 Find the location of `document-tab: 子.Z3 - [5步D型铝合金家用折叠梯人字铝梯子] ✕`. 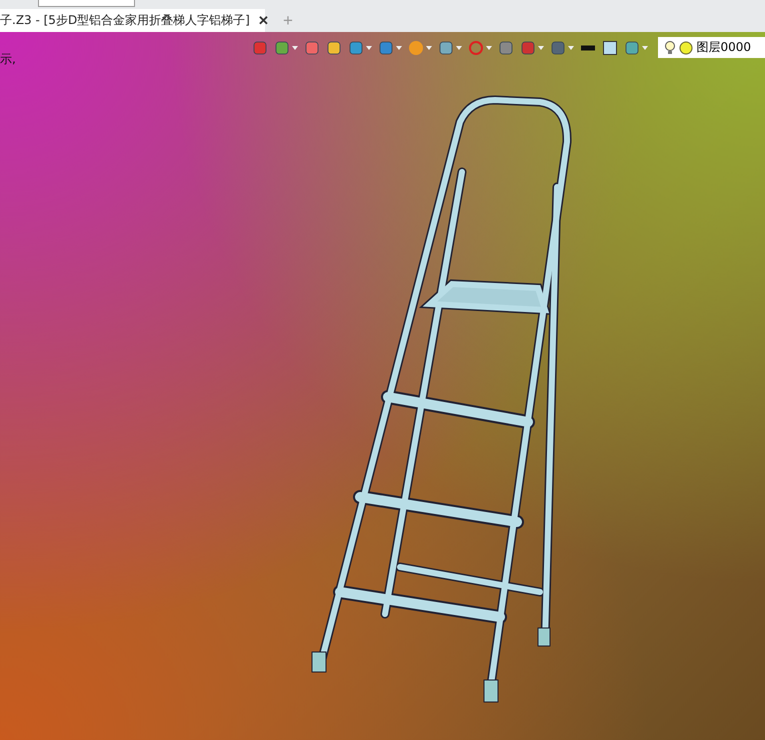

document-tab: 子.Z3 - [5步D型铝合金家用折叠梯人字铝梯子] ✕ is located at coordinates (132, 20).